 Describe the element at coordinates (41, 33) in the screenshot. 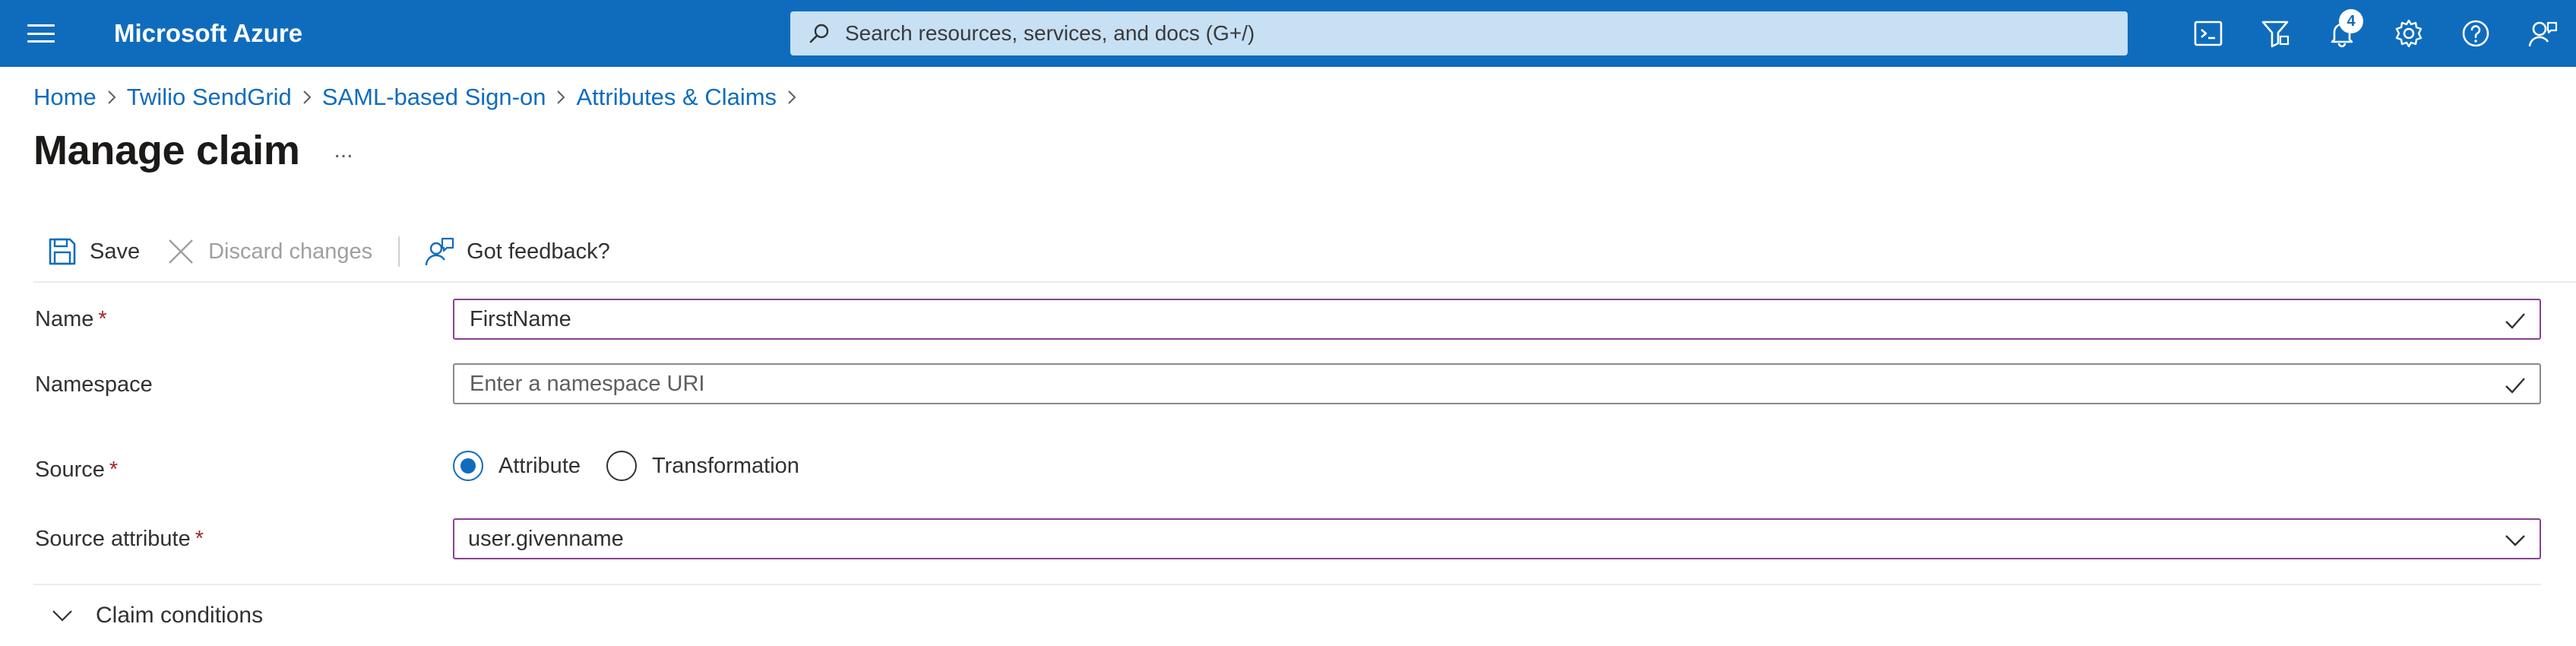

I see `hamburger-menu-icon` at that location.